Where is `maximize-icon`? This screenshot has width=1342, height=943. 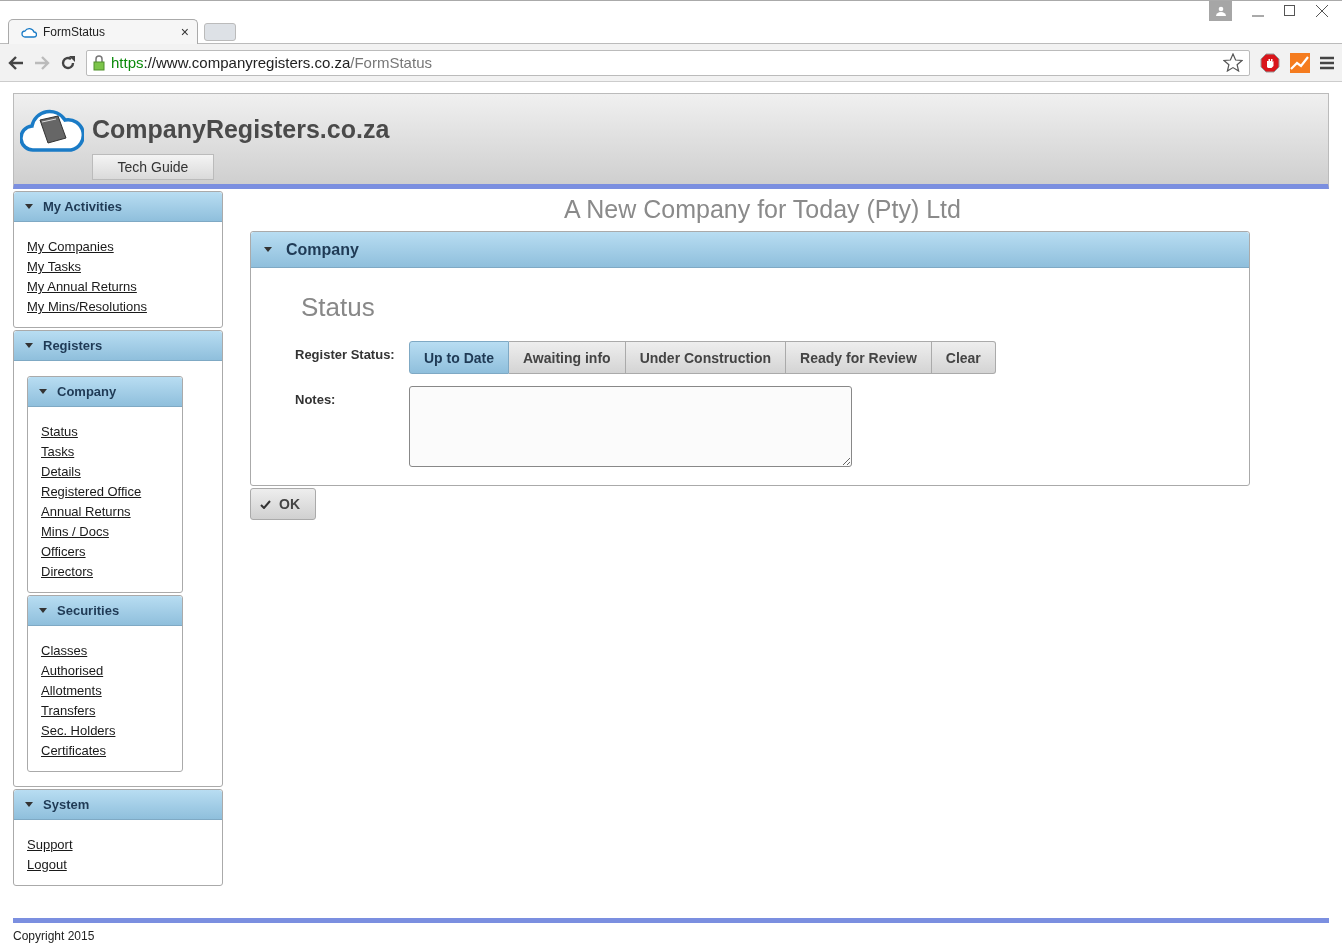 maximize-icon is located at coordinates (1290, 11).